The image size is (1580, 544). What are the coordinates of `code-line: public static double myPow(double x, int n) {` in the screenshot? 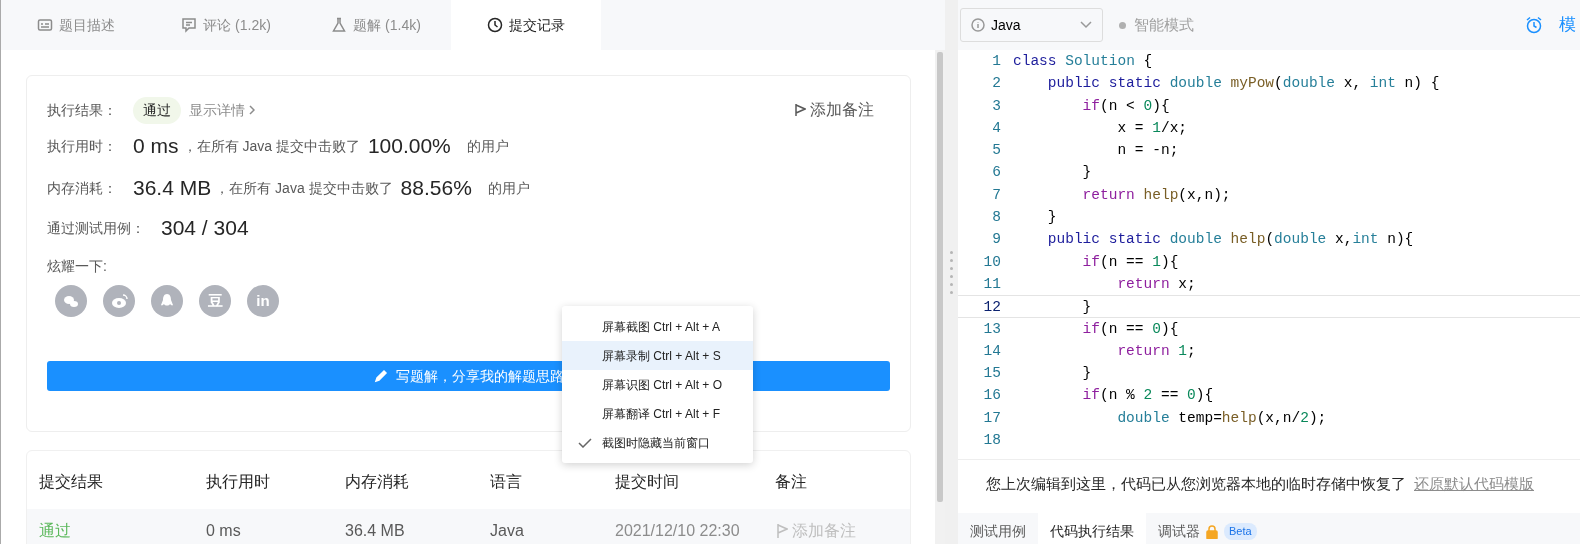 It's located at (1243, 84).